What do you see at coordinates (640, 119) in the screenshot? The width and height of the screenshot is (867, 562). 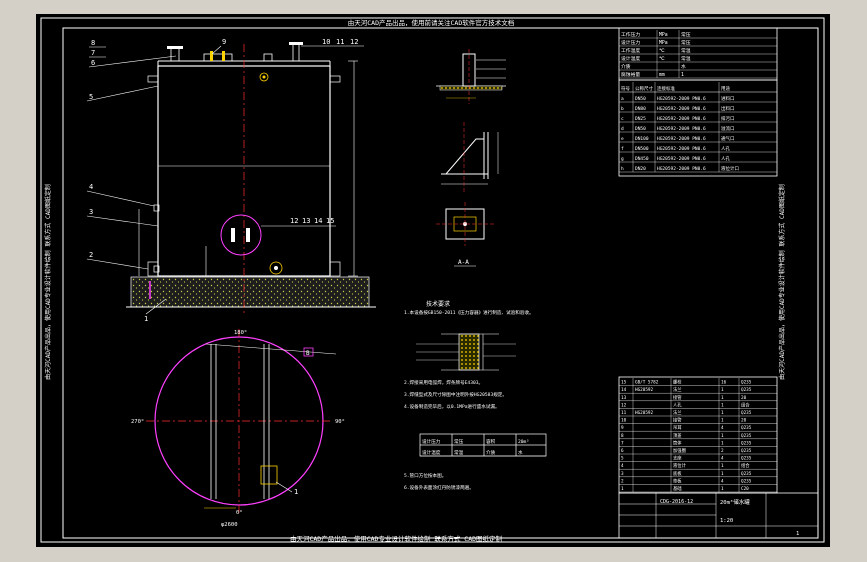 I see `nozzle-row-cell: DN25` at bounding box center [640, 119].